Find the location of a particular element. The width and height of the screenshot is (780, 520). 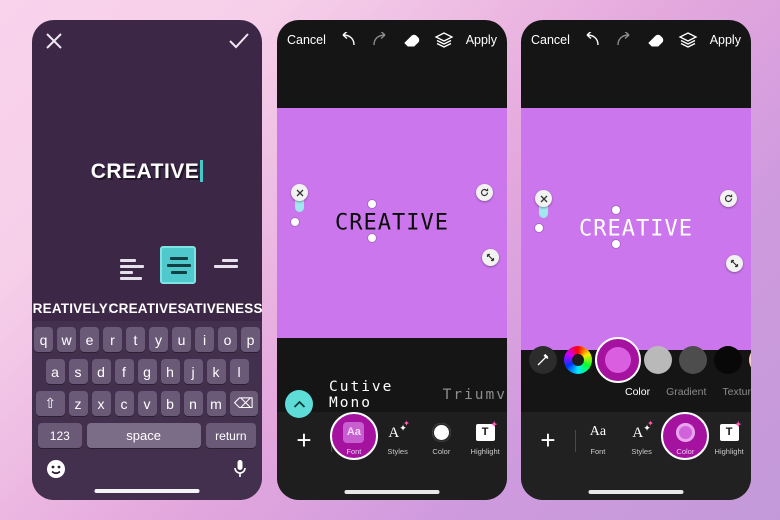

key-l: l is located at coordinates (239, 371).